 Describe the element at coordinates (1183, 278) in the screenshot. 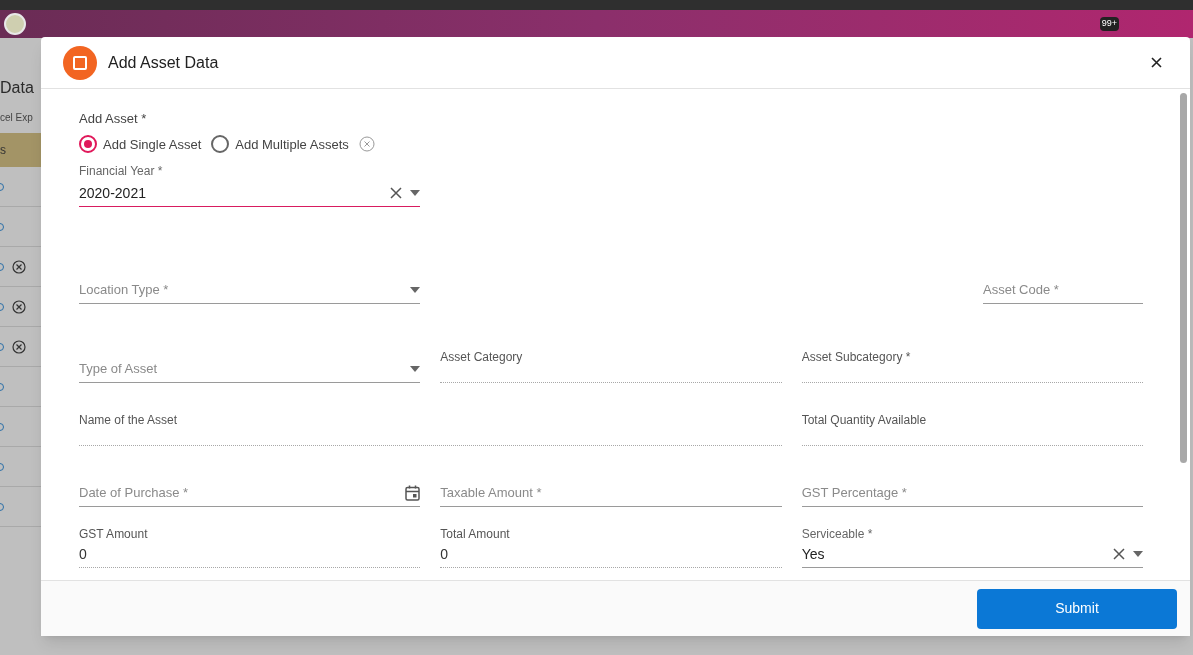

I see `scrollbar-thumb` at that location.